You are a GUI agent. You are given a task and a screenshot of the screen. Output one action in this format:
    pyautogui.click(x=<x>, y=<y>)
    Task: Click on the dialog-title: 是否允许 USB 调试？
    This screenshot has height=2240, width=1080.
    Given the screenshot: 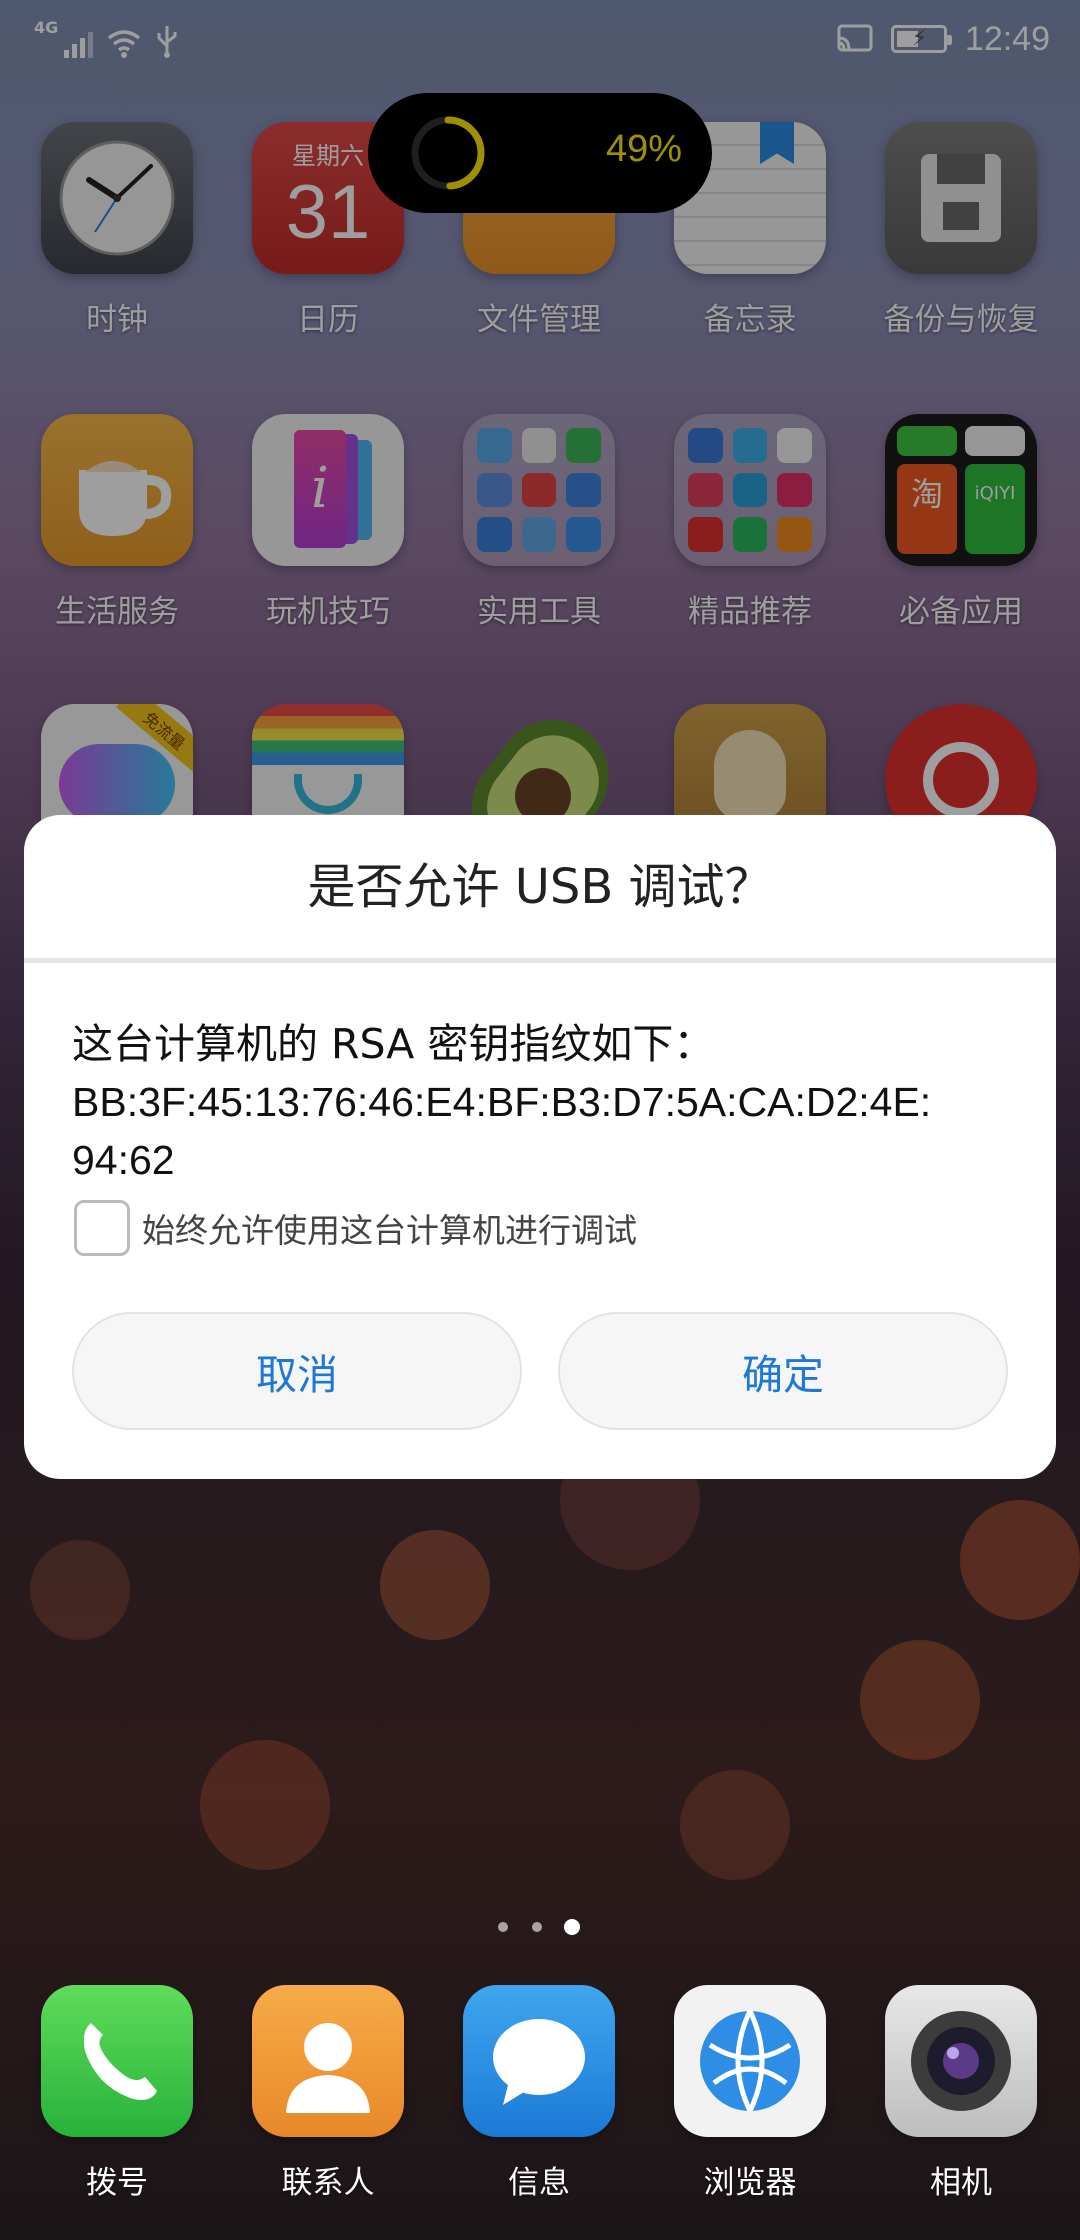 What is the action you would take?
    pyautogui.click(x=540, y=887)
    